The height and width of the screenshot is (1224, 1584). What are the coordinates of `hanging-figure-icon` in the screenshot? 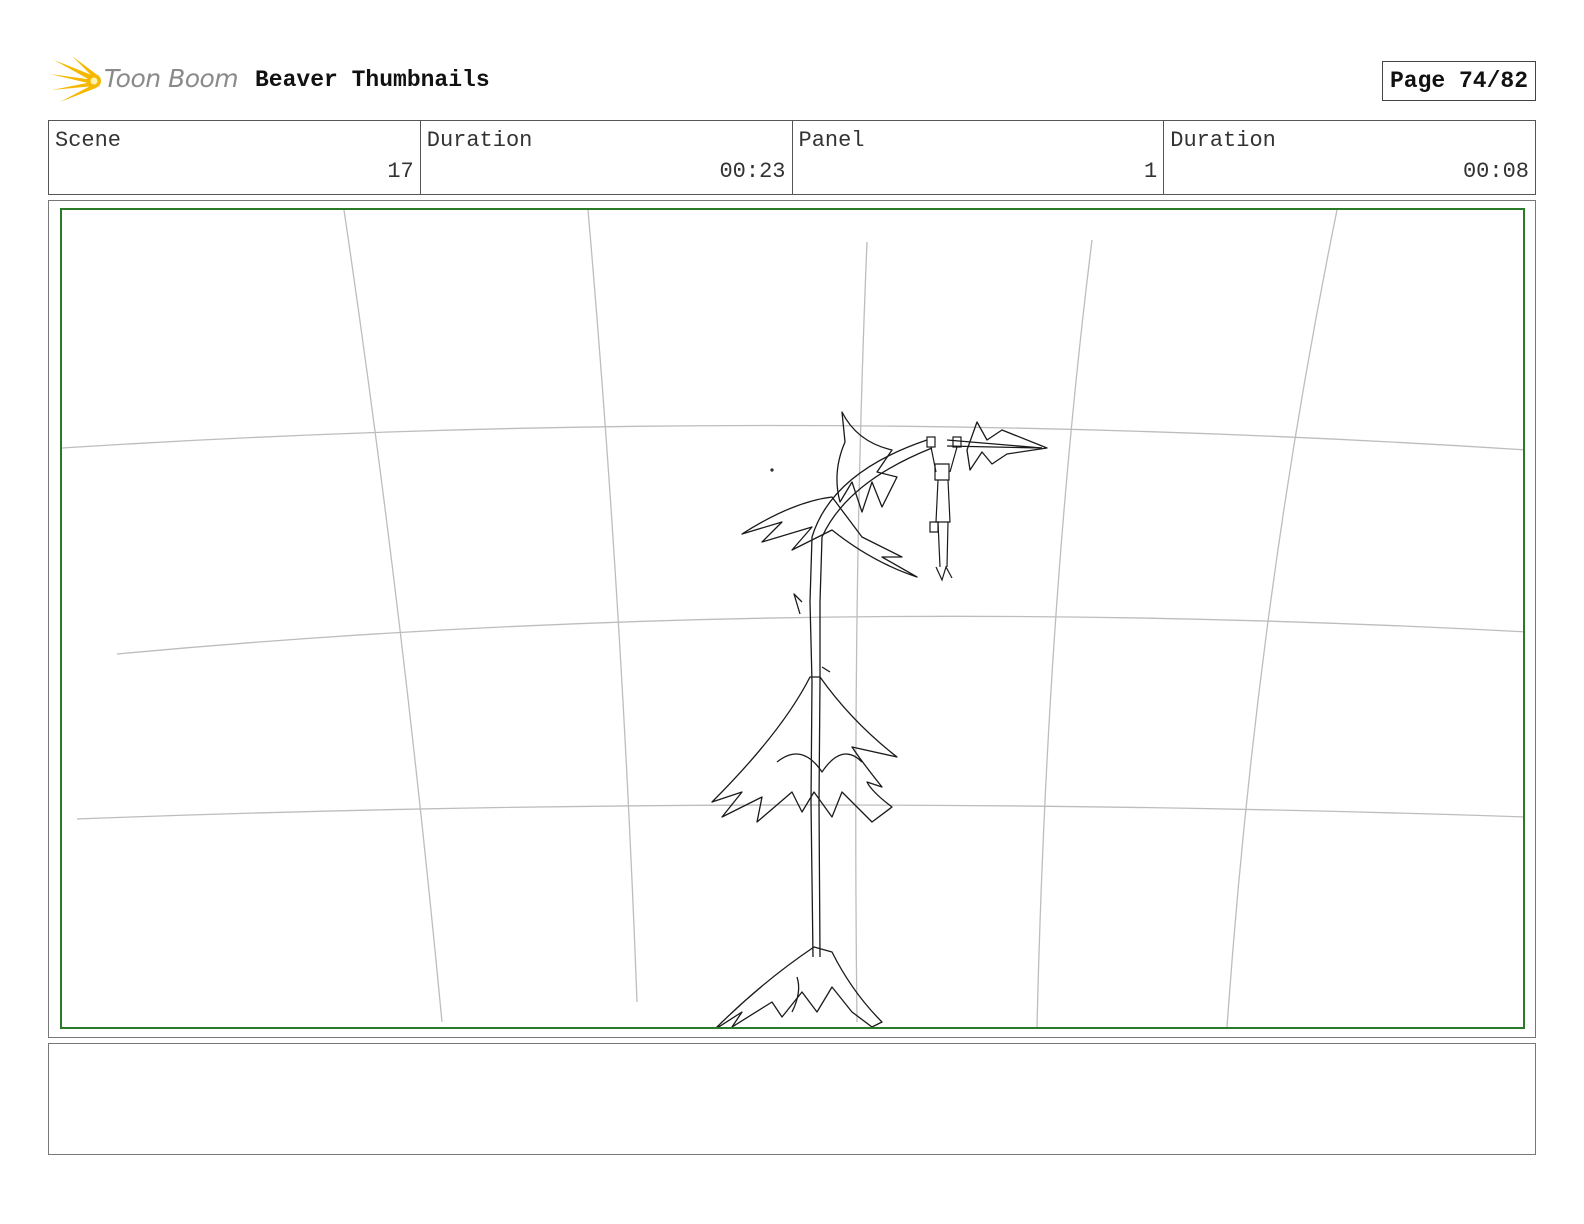 It's located at (866, 509).